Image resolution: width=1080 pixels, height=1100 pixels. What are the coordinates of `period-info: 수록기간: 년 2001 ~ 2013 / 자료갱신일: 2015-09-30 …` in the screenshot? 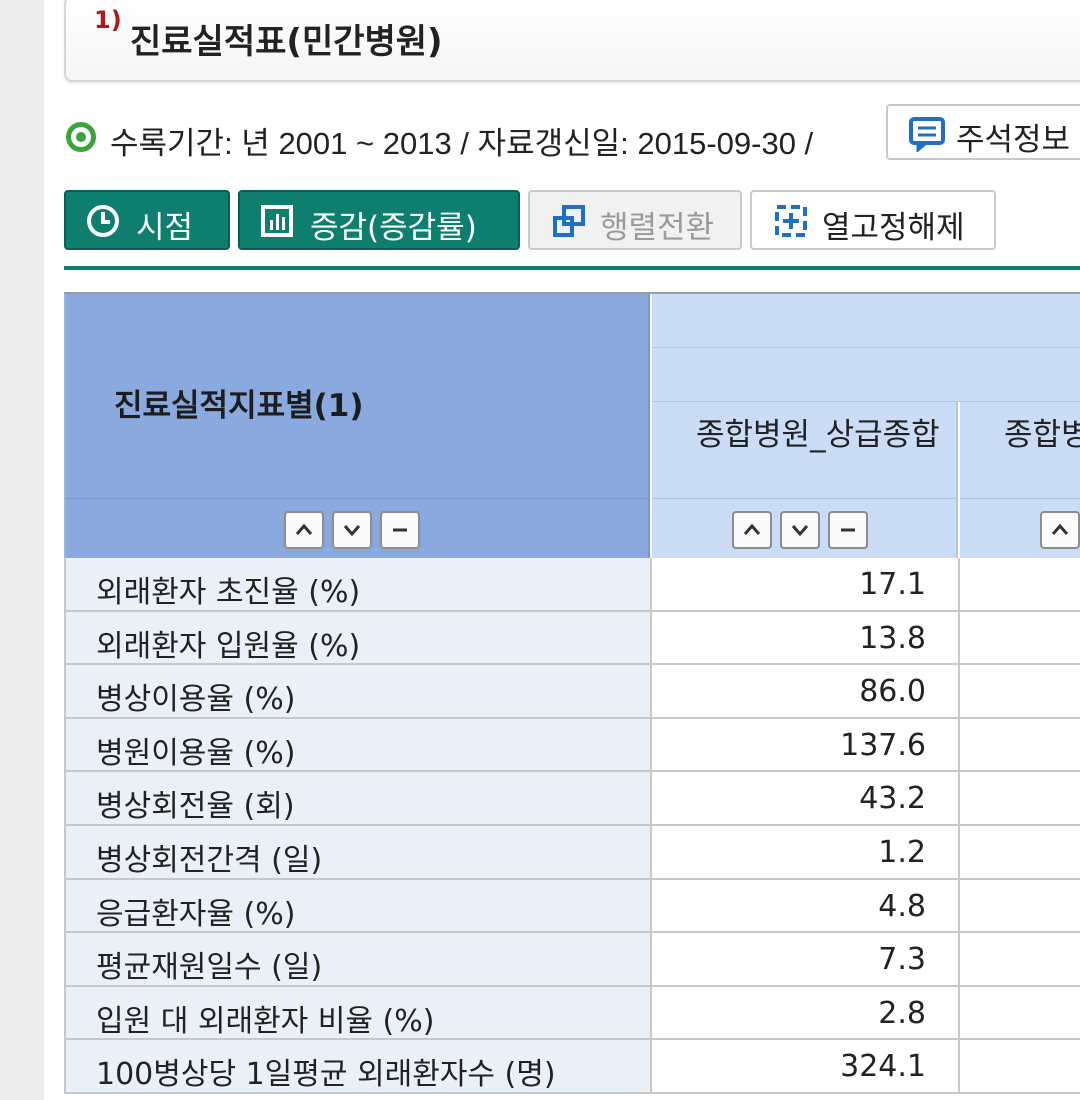 It's located at (462, 143).